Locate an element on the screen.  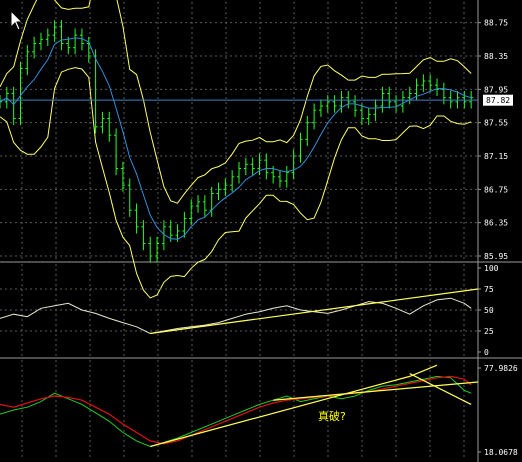
rsi-axis: 100 75 50 25 0 is located at coordinates (488, 310).